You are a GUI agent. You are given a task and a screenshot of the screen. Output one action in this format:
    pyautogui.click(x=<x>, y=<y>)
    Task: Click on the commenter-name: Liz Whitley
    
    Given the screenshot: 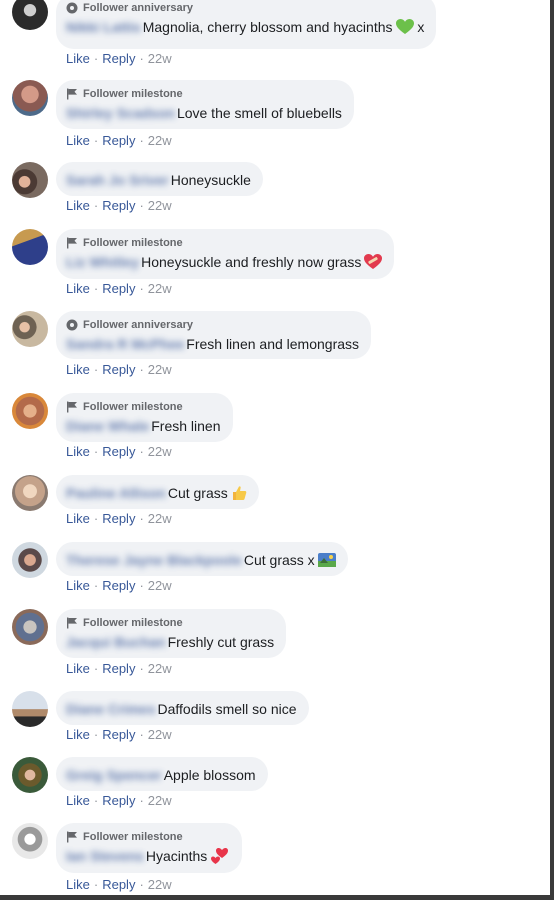 What is the action you would take?
    pyautogui.click(x=102, y=262)
    